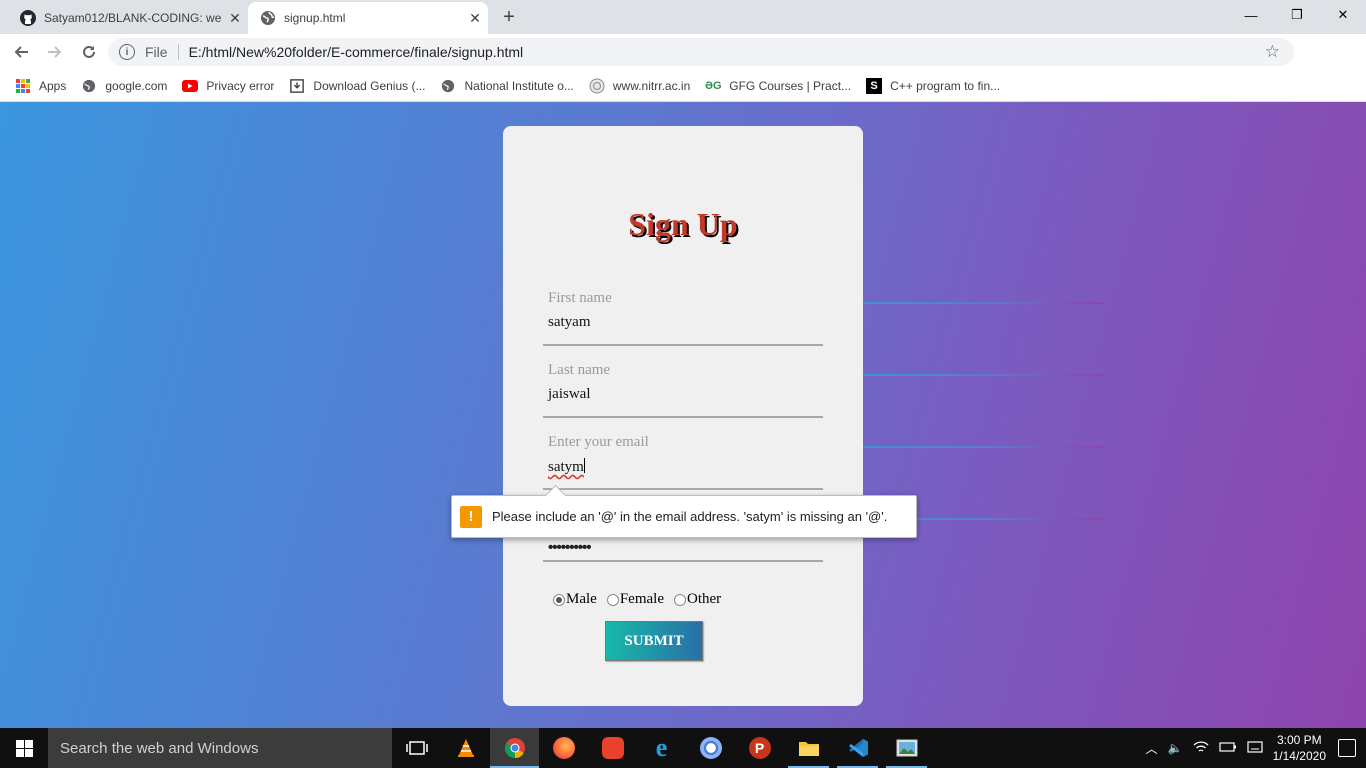  I want to click on bookmark-star-icon: ☆, so click(1272, 52).